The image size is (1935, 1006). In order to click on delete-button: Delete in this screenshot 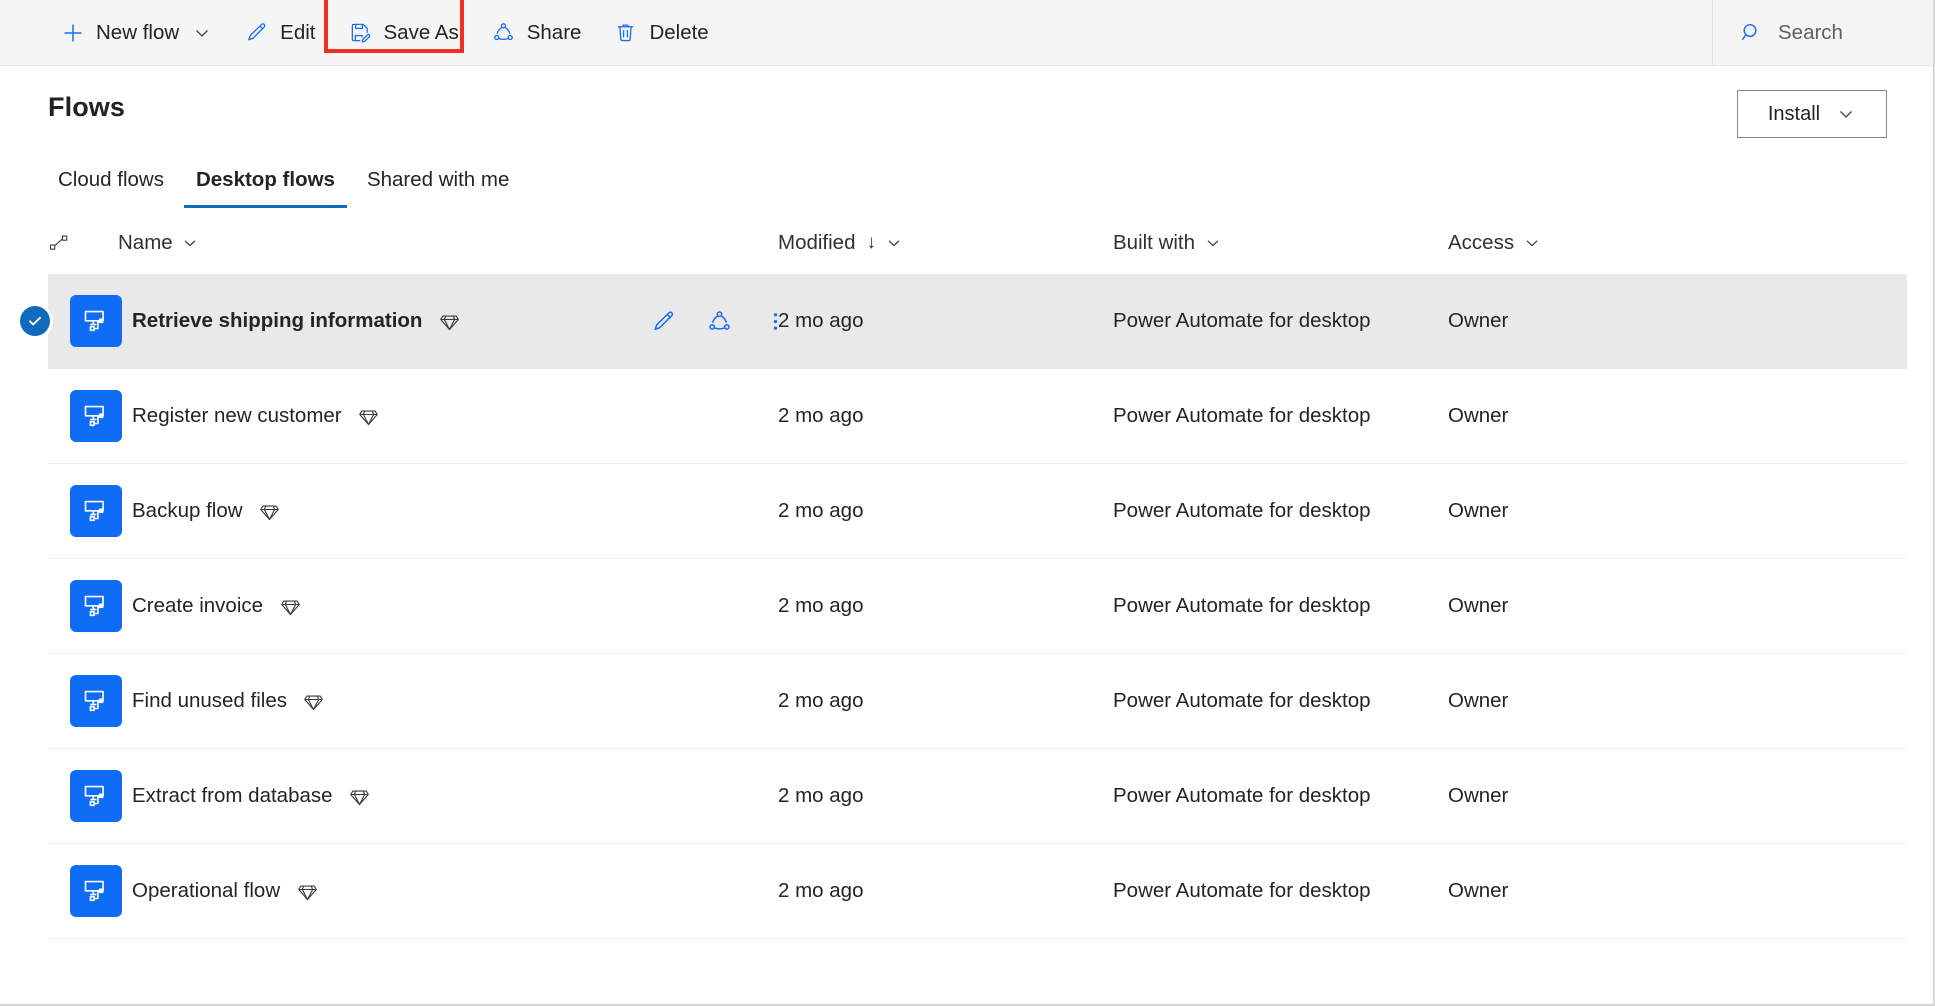, I will do `click(660, 33)`.